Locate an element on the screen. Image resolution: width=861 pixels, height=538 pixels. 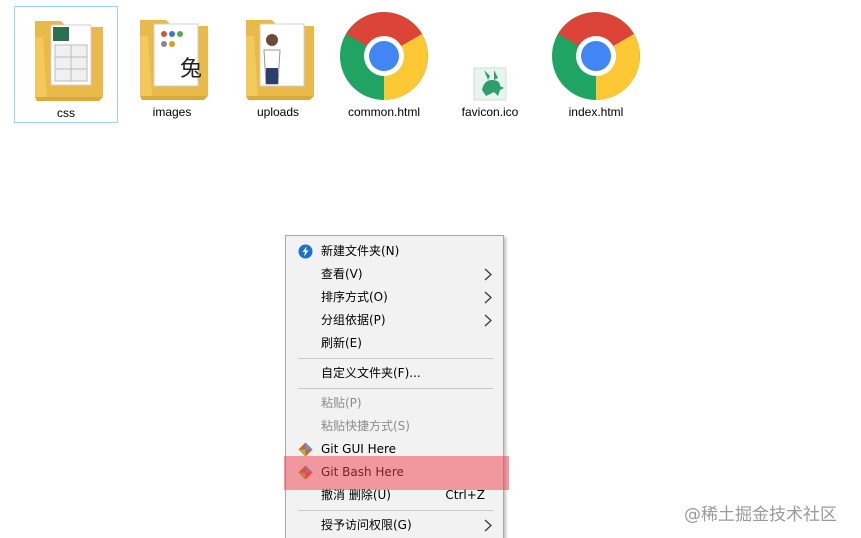
menu-item-label: 排序方式(O) is located at coordinates (354, 297).